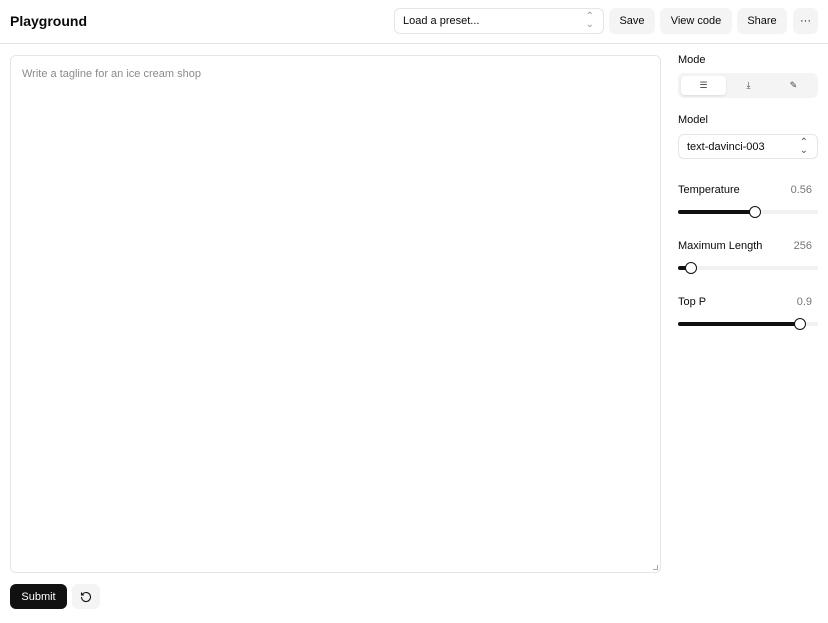  I want to click on max-length-label: Maximum Length, so click(720, 246).